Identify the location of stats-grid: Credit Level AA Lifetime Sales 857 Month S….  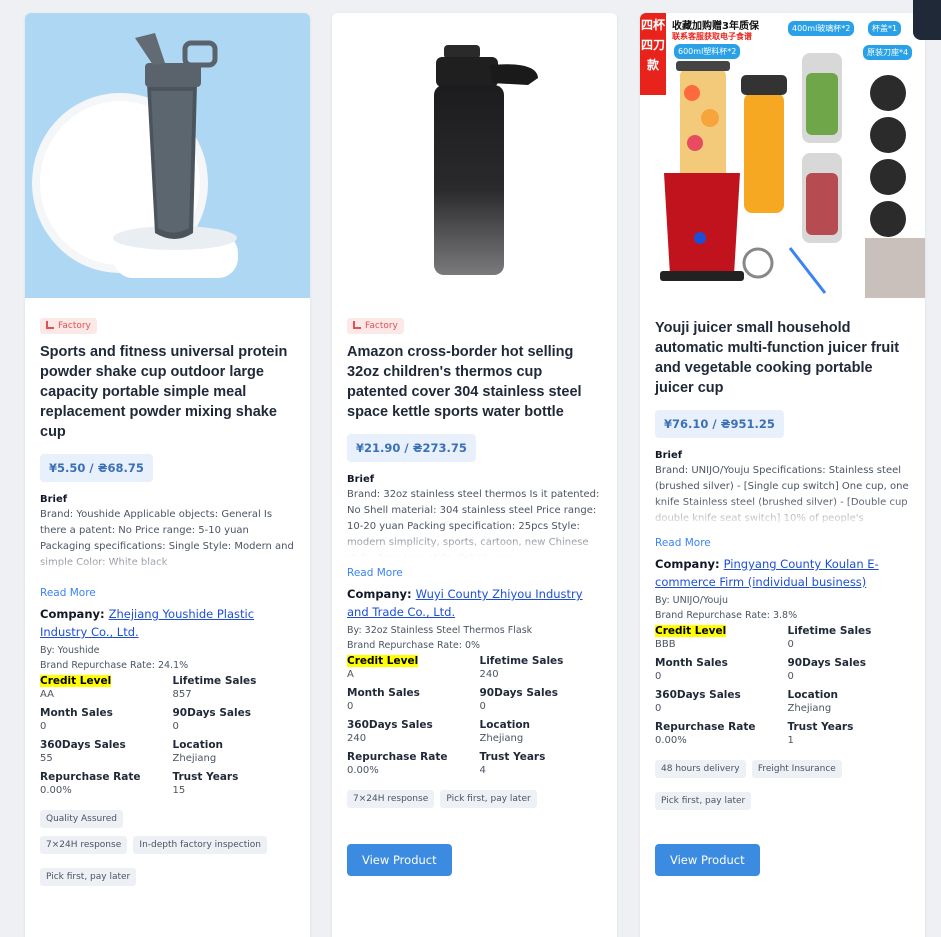
(167, 735).